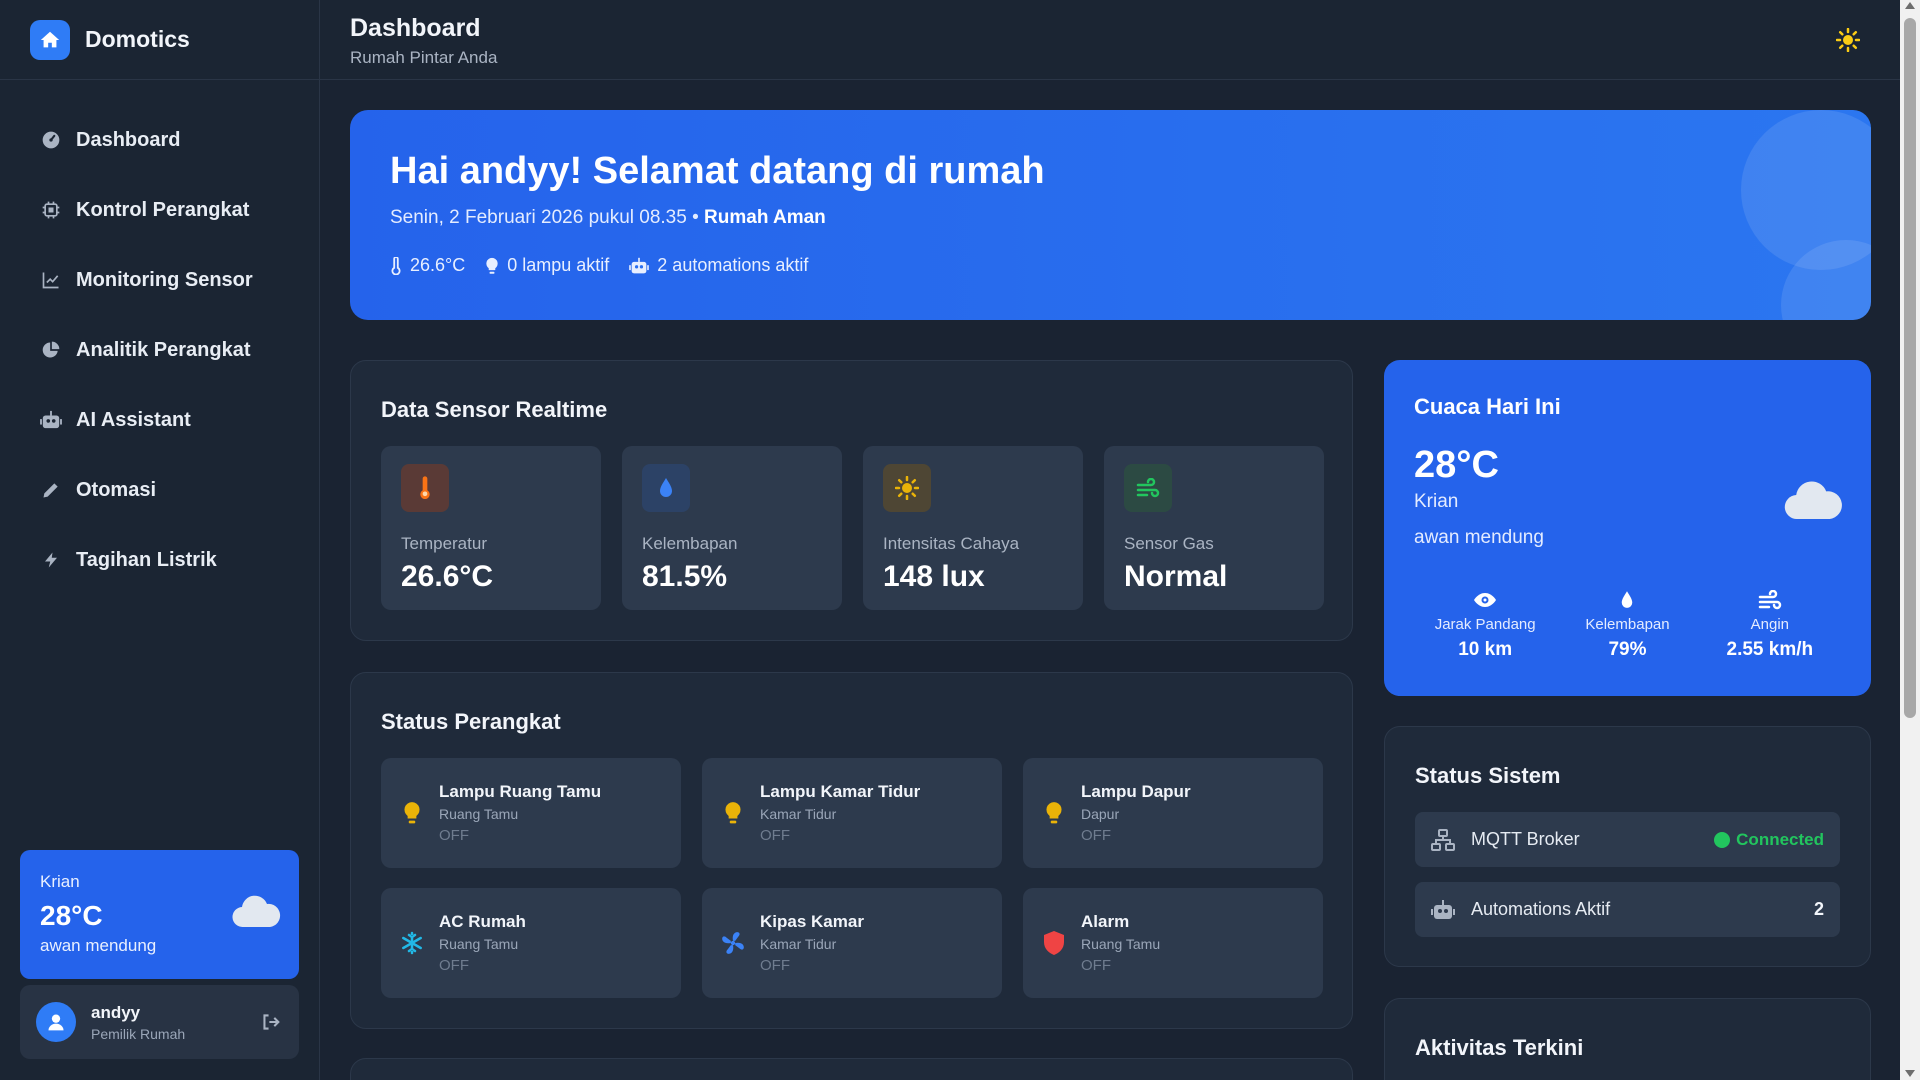  Describe the element at coordinates (116, 489) in the screenshot. I see `sidebar-item-label: Otomasi` at that location.